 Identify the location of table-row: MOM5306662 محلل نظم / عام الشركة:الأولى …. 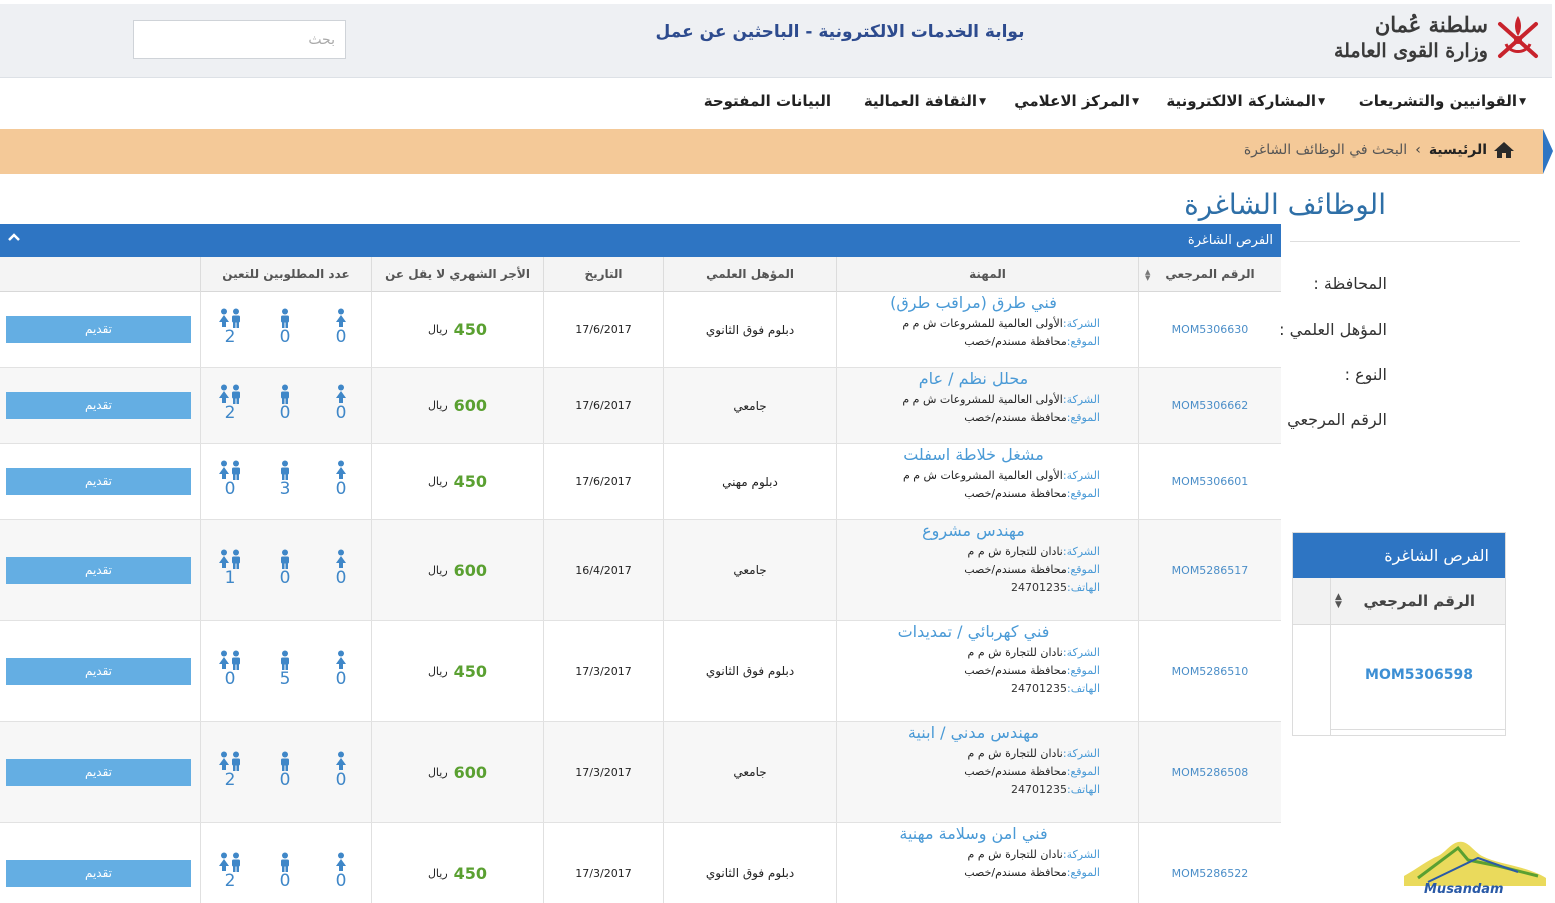
(640, 406).